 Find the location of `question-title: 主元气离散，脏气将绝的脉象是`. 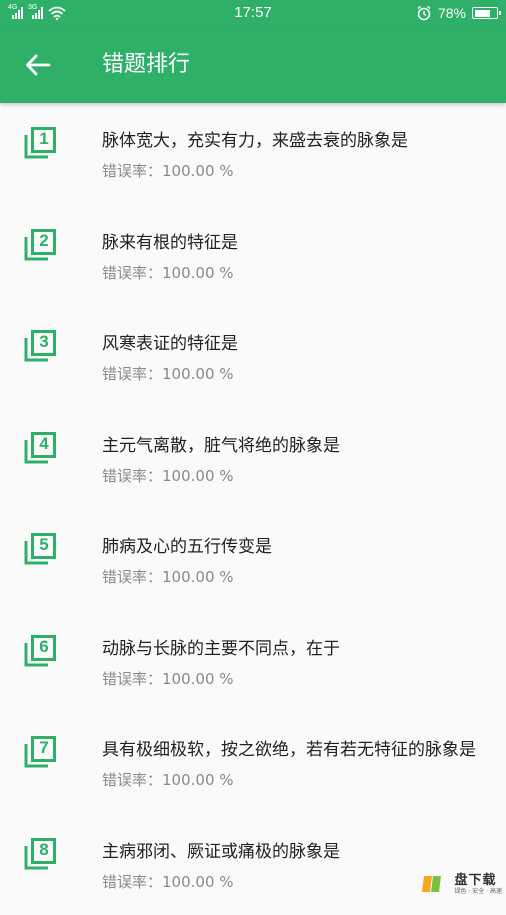

question-title: 主元气离散，脏气将绝的脉象是 is located at coordinates (292, 446).